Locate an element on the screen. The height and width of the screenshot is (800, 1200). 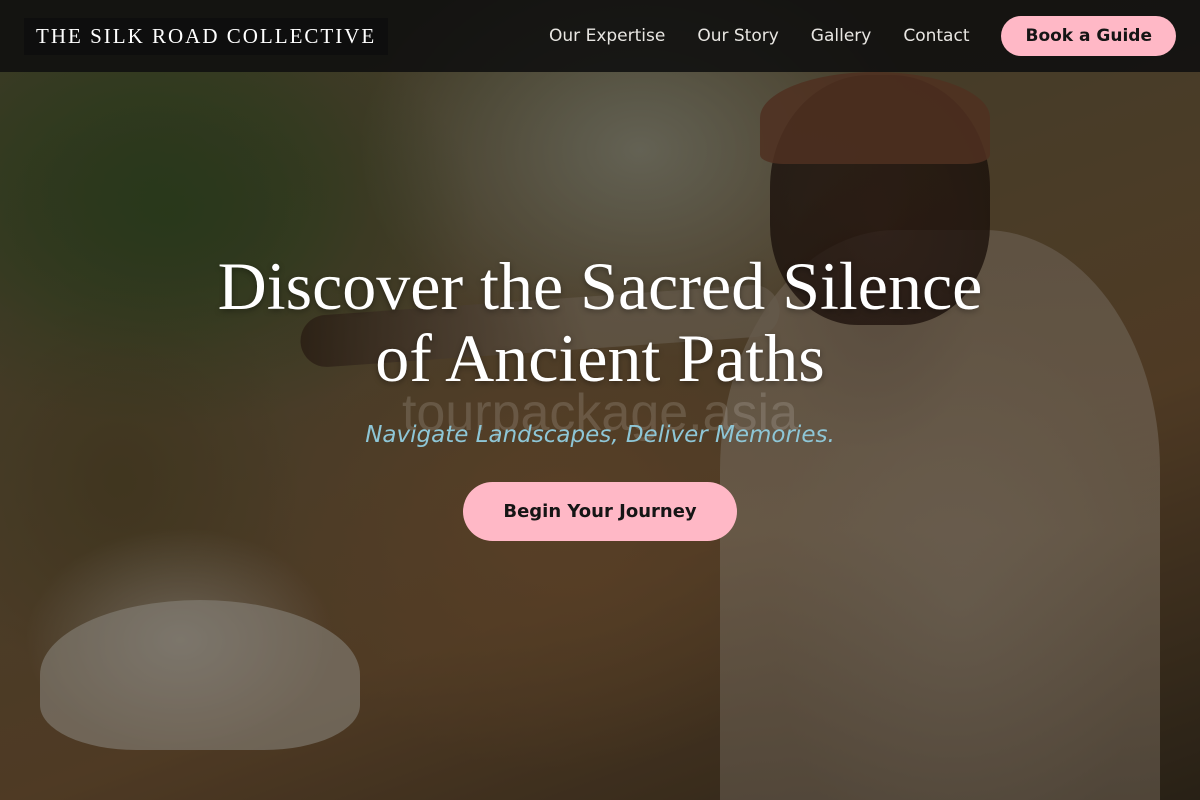
nav-link-gallery: Gallery is located at coordinates (841, 36).